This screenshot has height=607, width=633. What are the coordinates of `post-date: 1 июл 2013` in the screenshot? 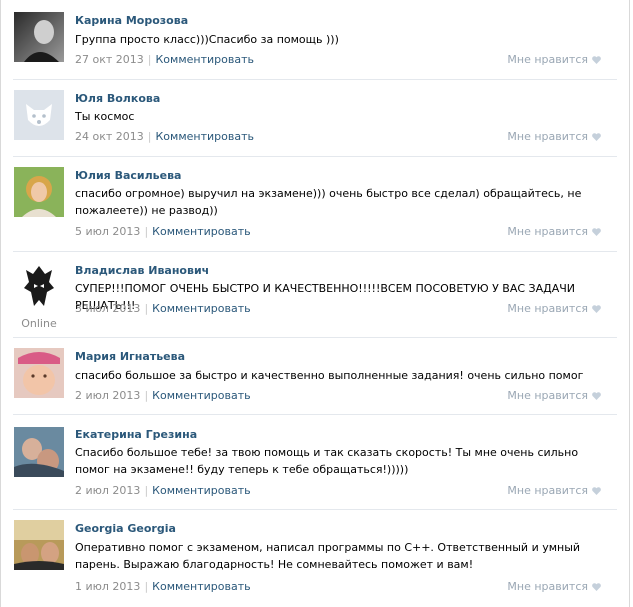 It's located at (107, 586).